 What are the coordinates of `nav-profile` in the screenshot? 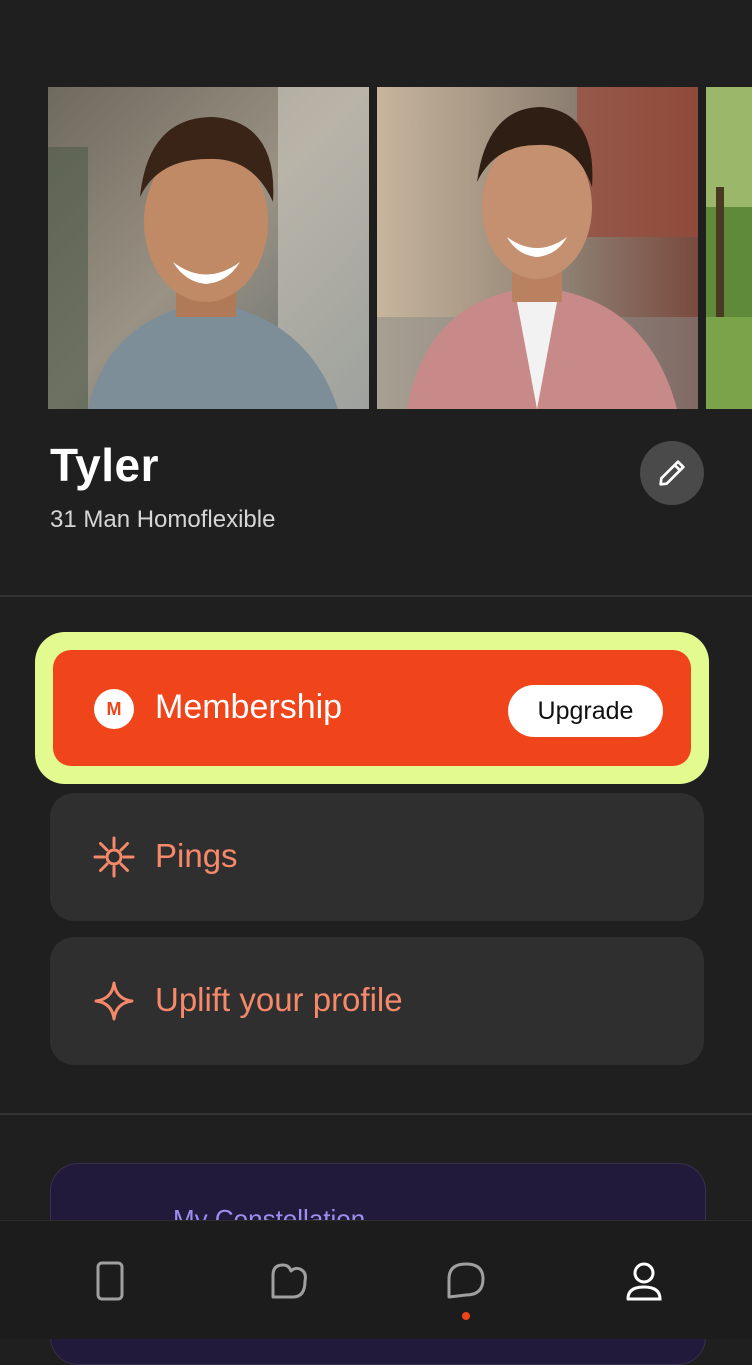 It's located at (644, 1281).